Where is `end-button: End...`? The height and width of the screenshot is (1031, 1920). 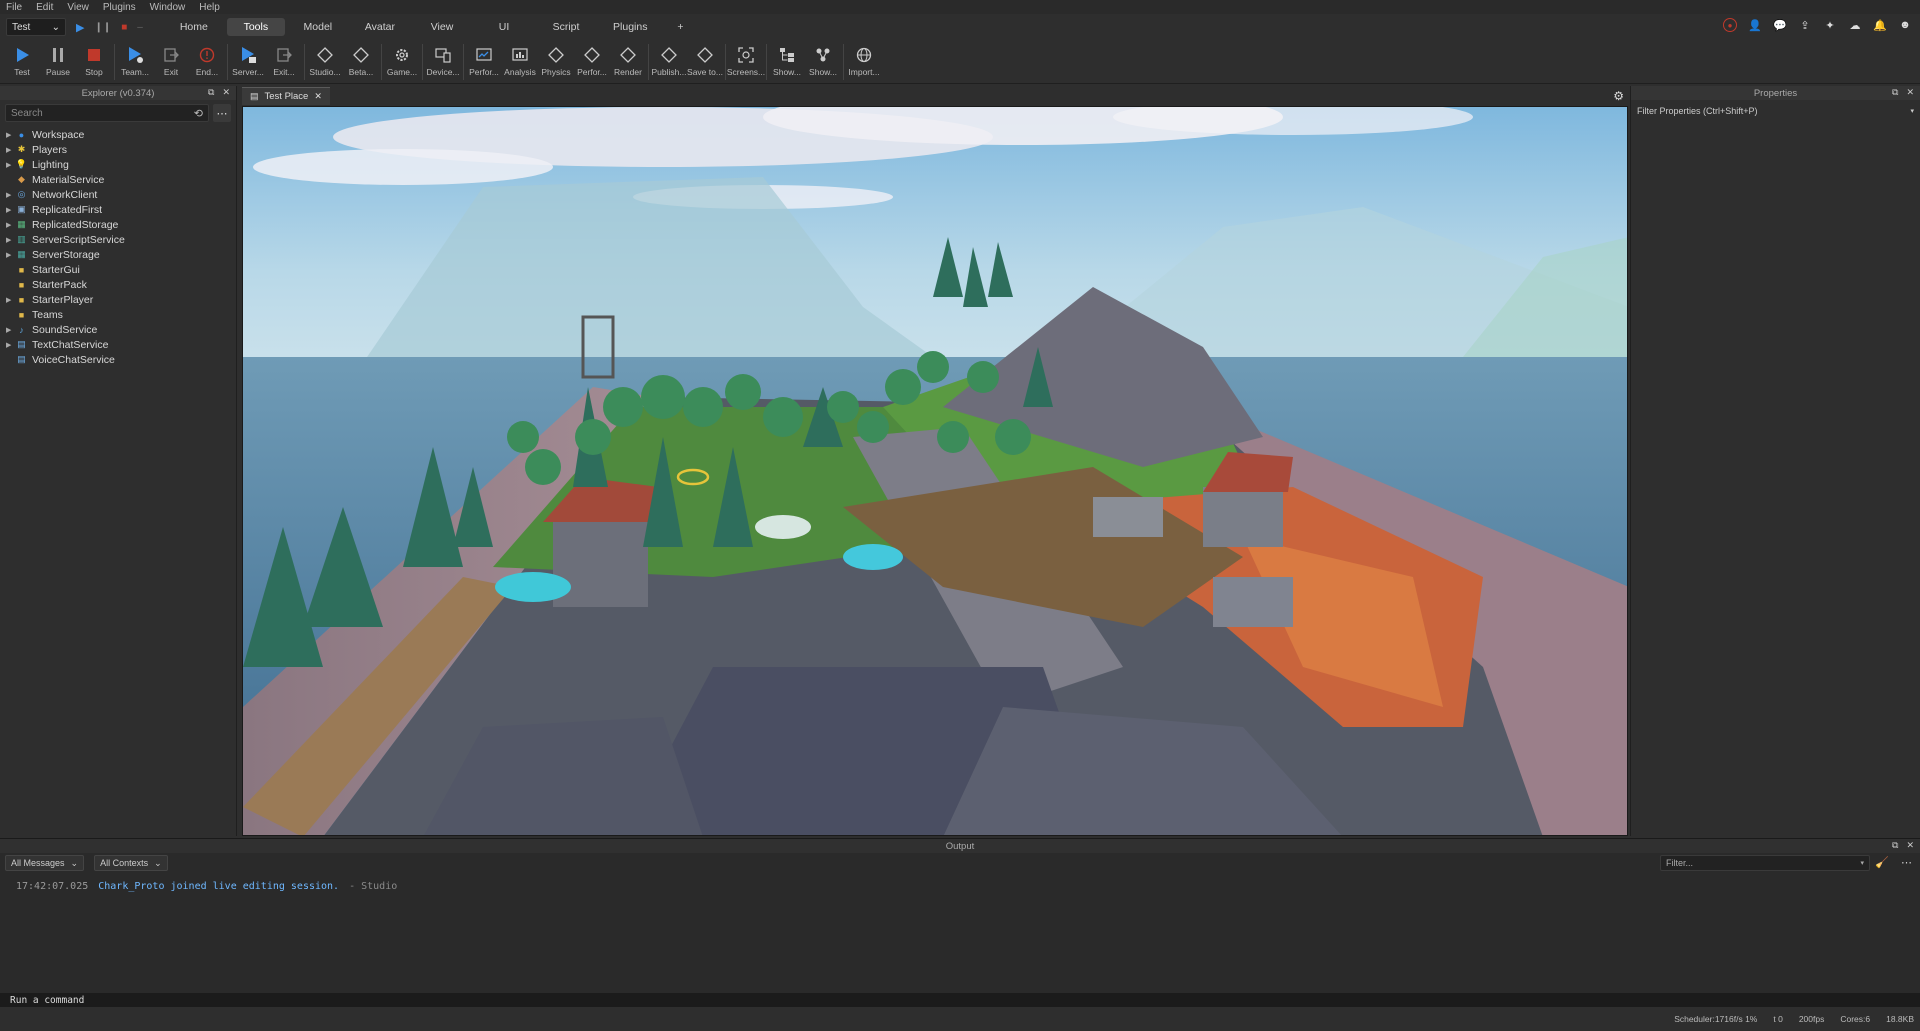
end-button: End... is located at coordinates (207, 62).